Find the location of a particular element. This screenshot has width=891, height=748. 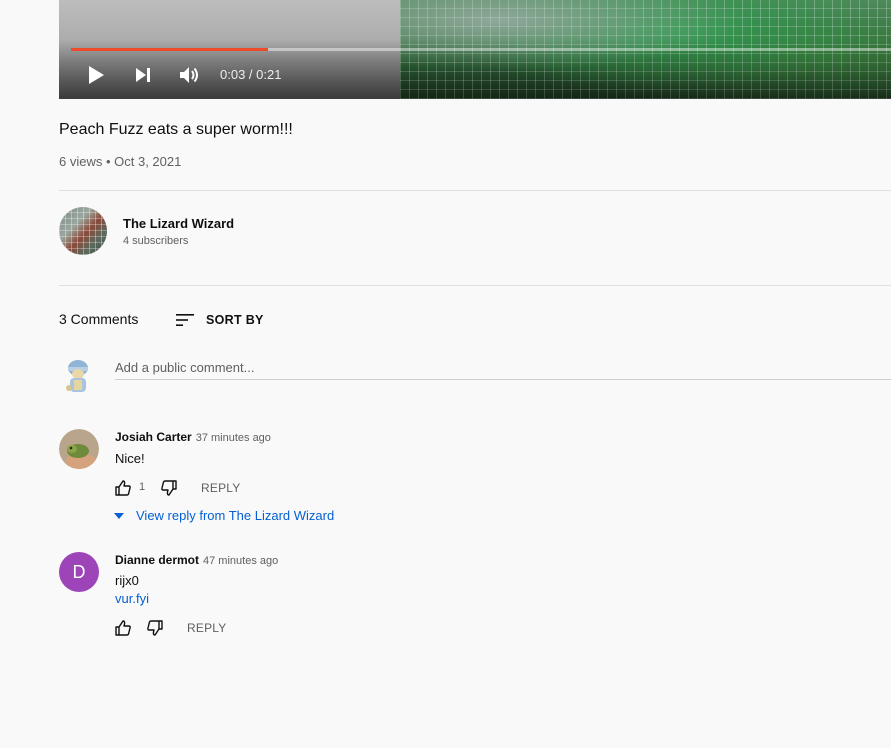

volume-button is located at coordinates (190, 75).